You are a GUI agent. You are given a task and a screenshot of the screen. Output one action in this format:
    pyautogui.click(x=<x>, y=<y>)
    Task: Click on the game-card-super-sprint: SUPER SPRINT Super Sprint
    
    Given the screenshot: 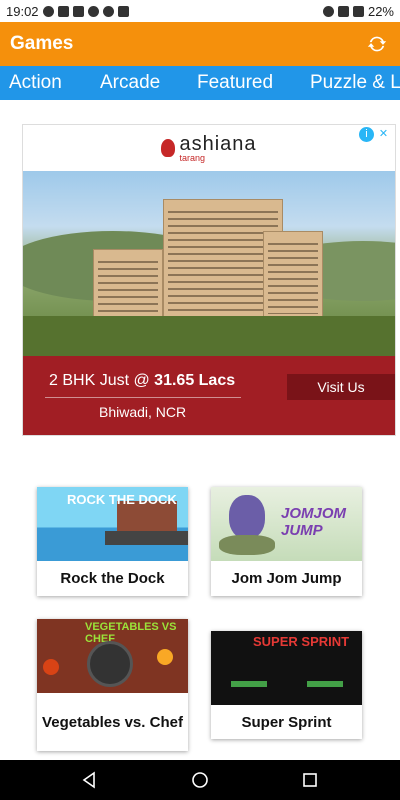 What is the action you would take?
    pyautogui.click(x=286, y=685)
    